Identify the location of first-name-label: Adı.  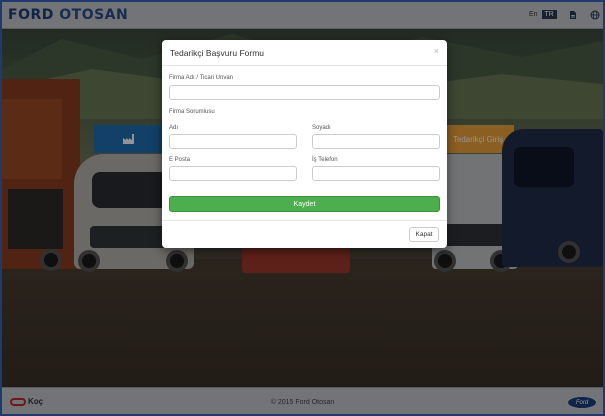
(174, 128).